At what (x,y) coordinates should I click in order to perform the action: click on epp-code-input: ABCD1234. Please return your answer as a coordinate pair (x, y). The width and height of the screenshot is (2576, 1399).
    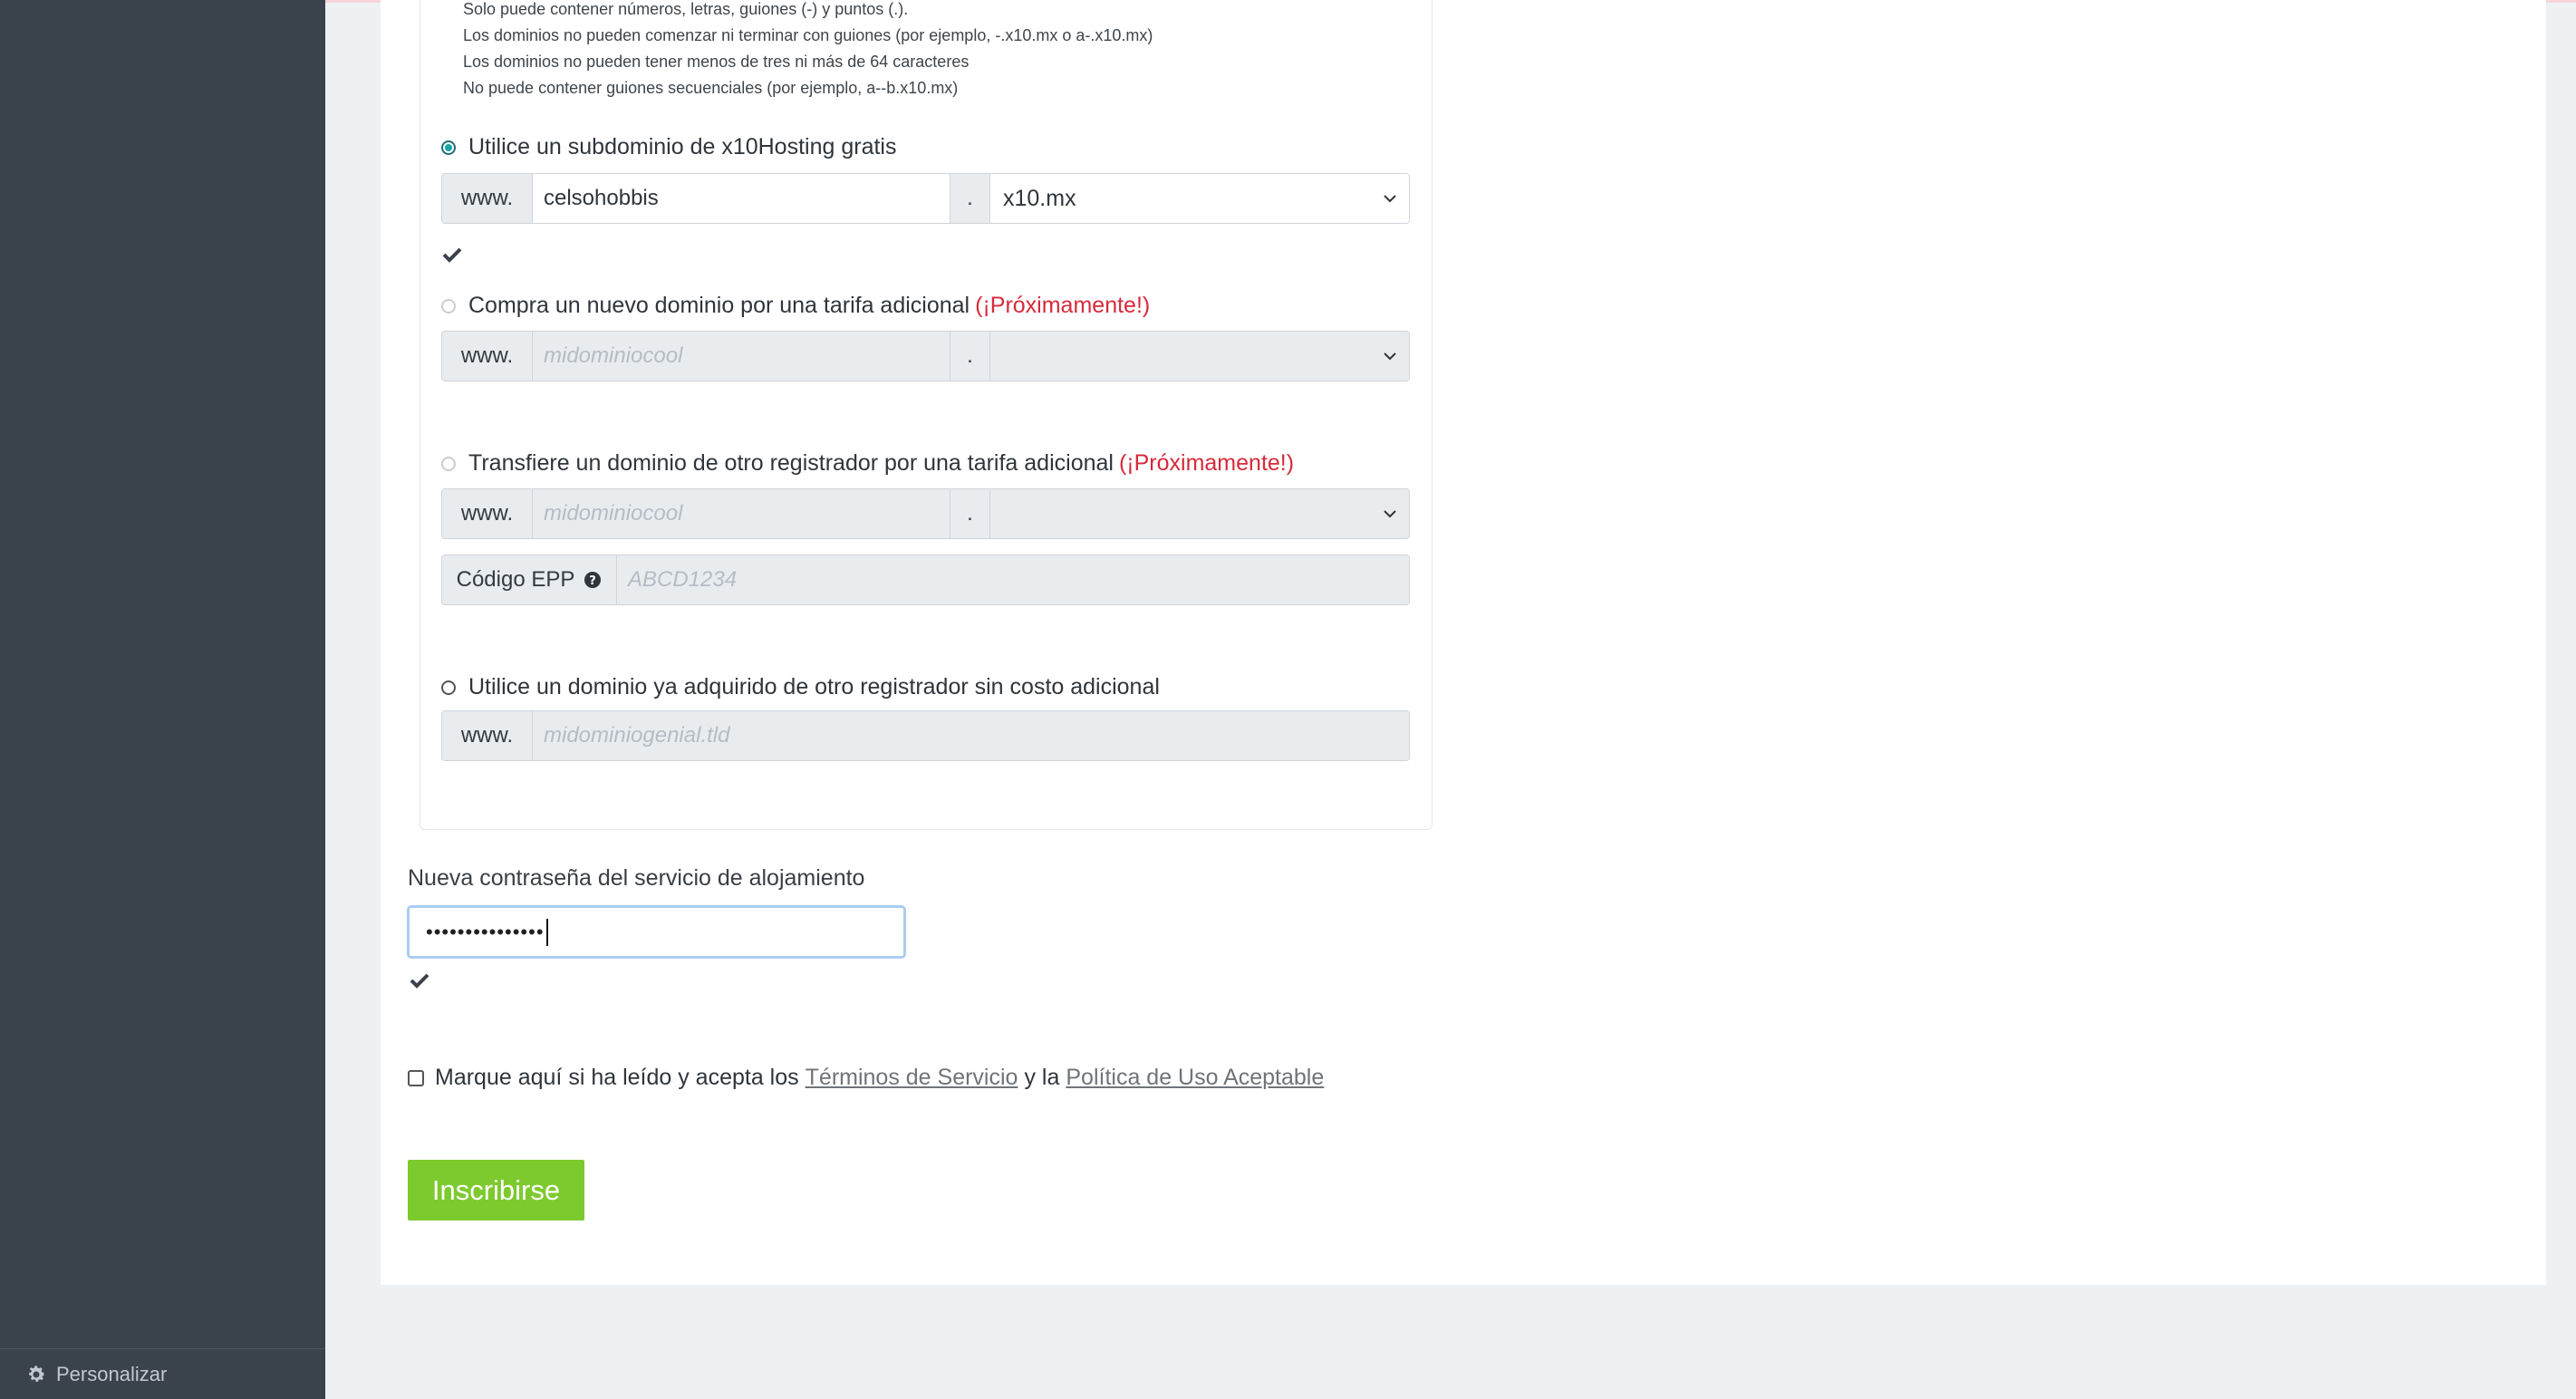
    Looking at the image, I should click on (1013, 580).